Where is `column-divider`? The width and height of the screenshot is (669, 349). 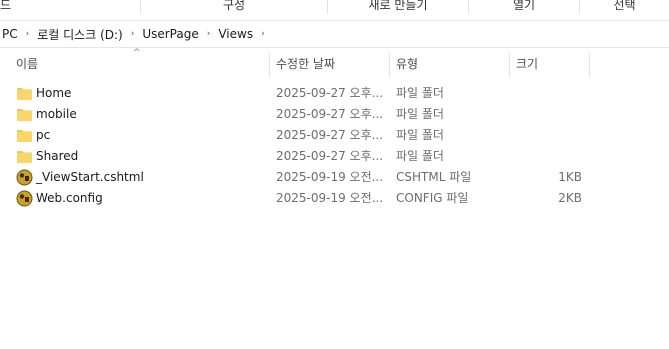
column-divider is located at coordinates (589, 65).